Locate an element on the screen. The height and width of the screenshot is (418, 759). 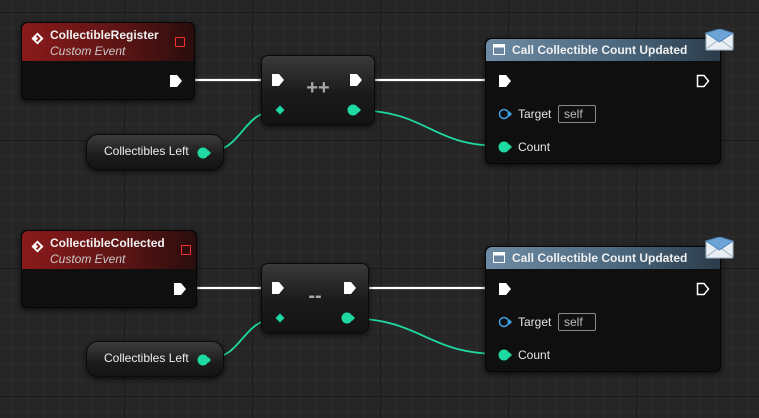
custom-event-node: CollectibleRegister Custom Event is located at coordinates (108, 61).